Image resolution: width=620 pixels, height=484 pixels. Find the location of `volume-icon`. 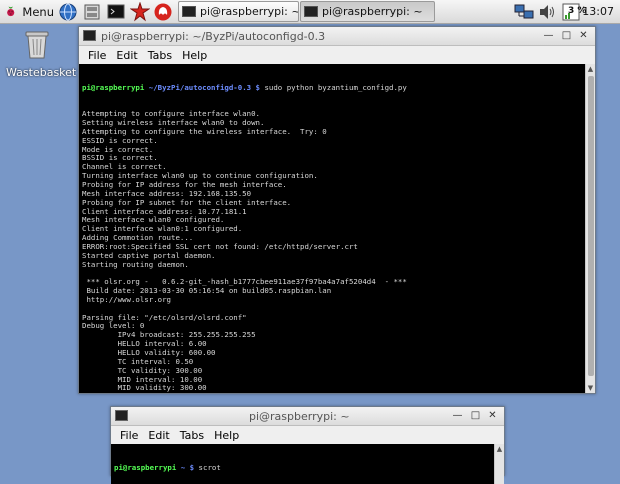

volume-icon is located at coordinates (547, 12).